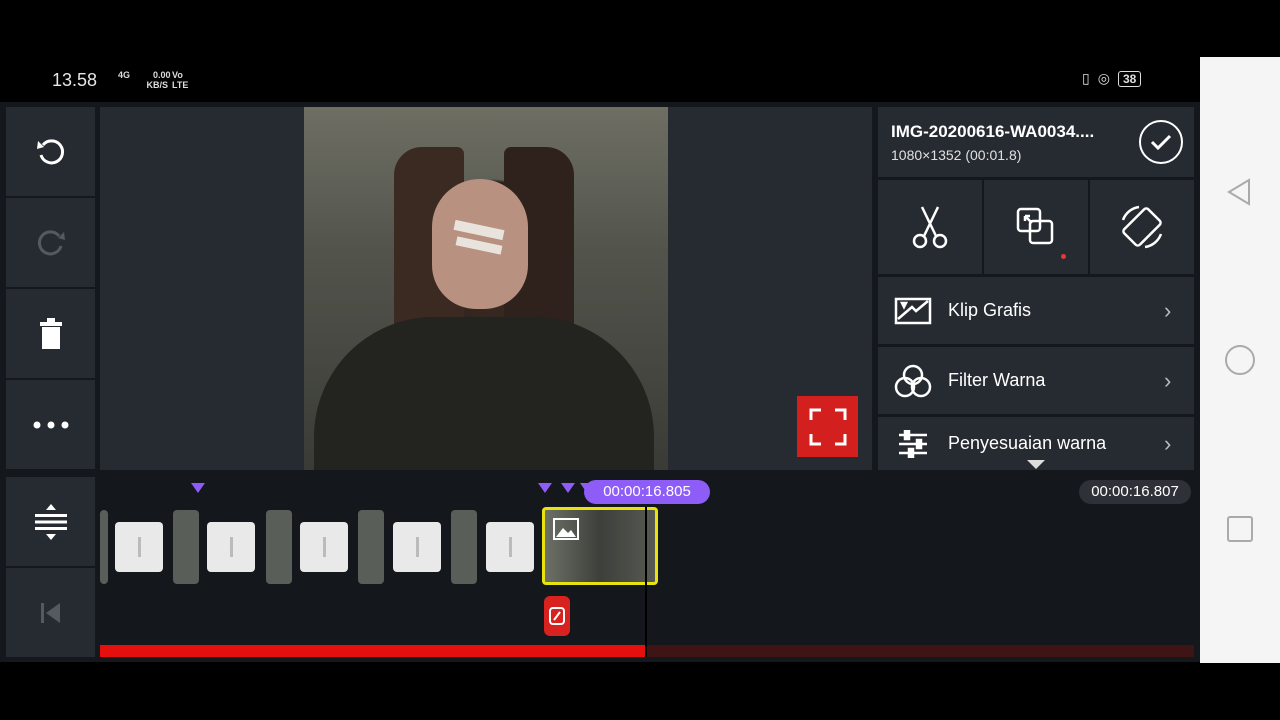  I want to click on more-button, so click(50, 424).